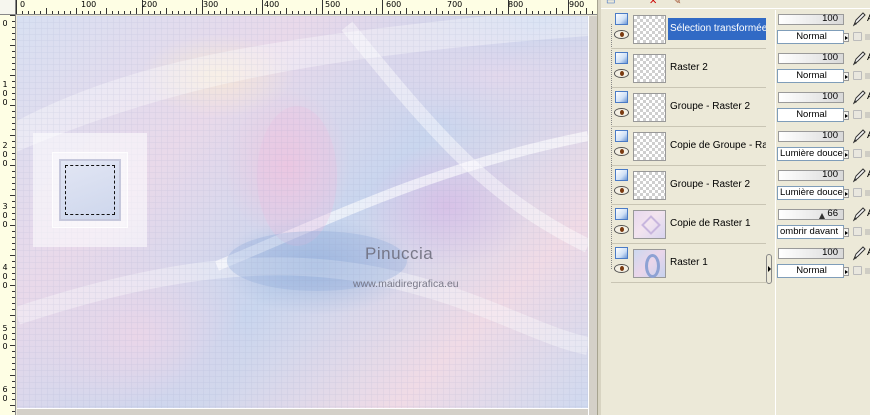  Describe the element at coordinates (150, 4) in the screenshot. I see `ruler-label: 200` at that location.